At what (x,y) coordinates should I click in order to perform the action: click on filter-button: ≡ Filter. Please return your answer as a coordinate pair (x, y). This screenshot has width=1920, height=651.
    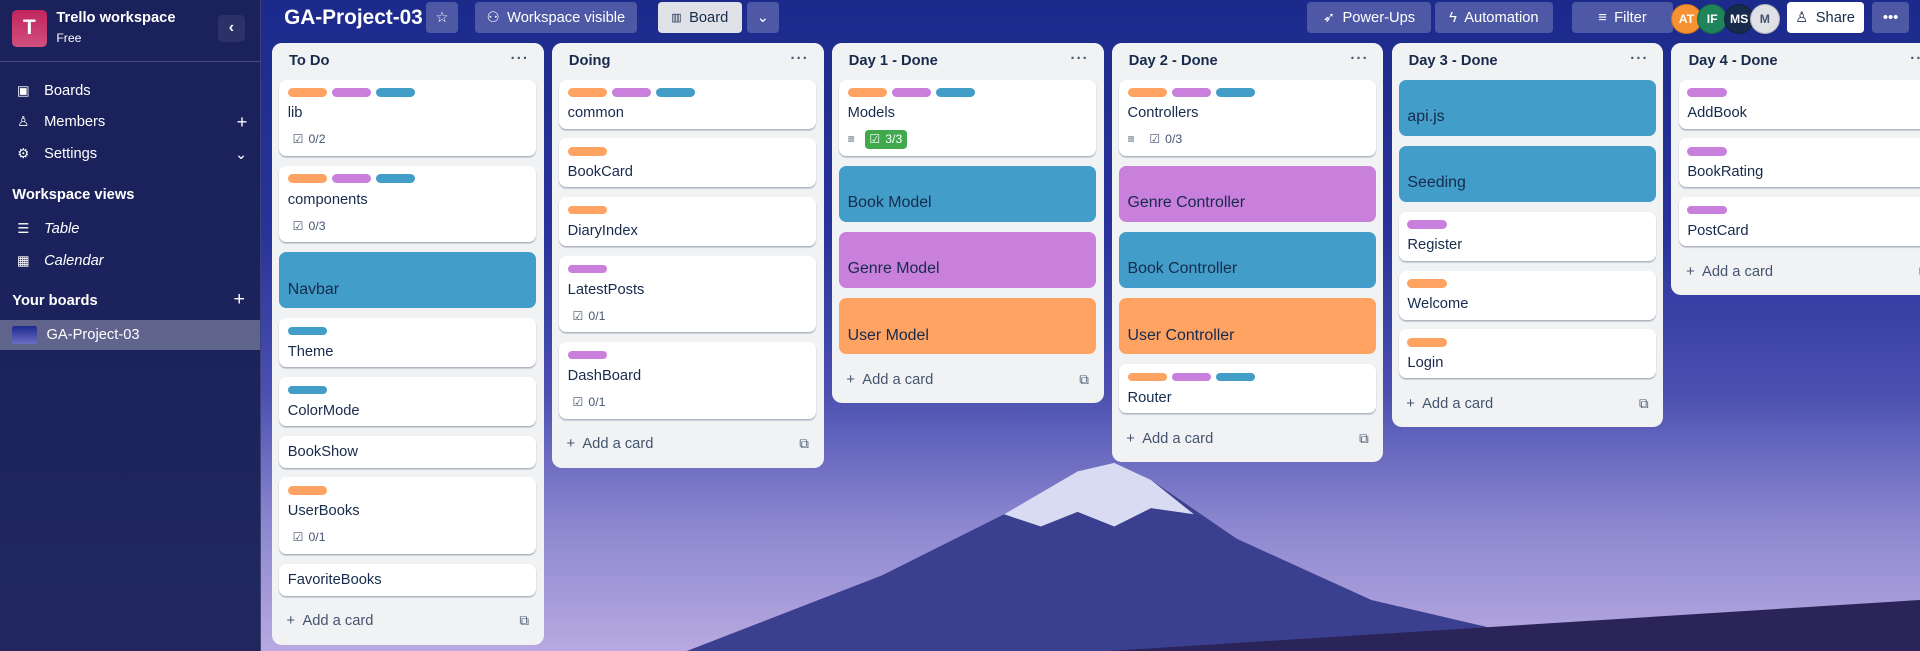
    Looking at the image, I should click on (1622, 18).